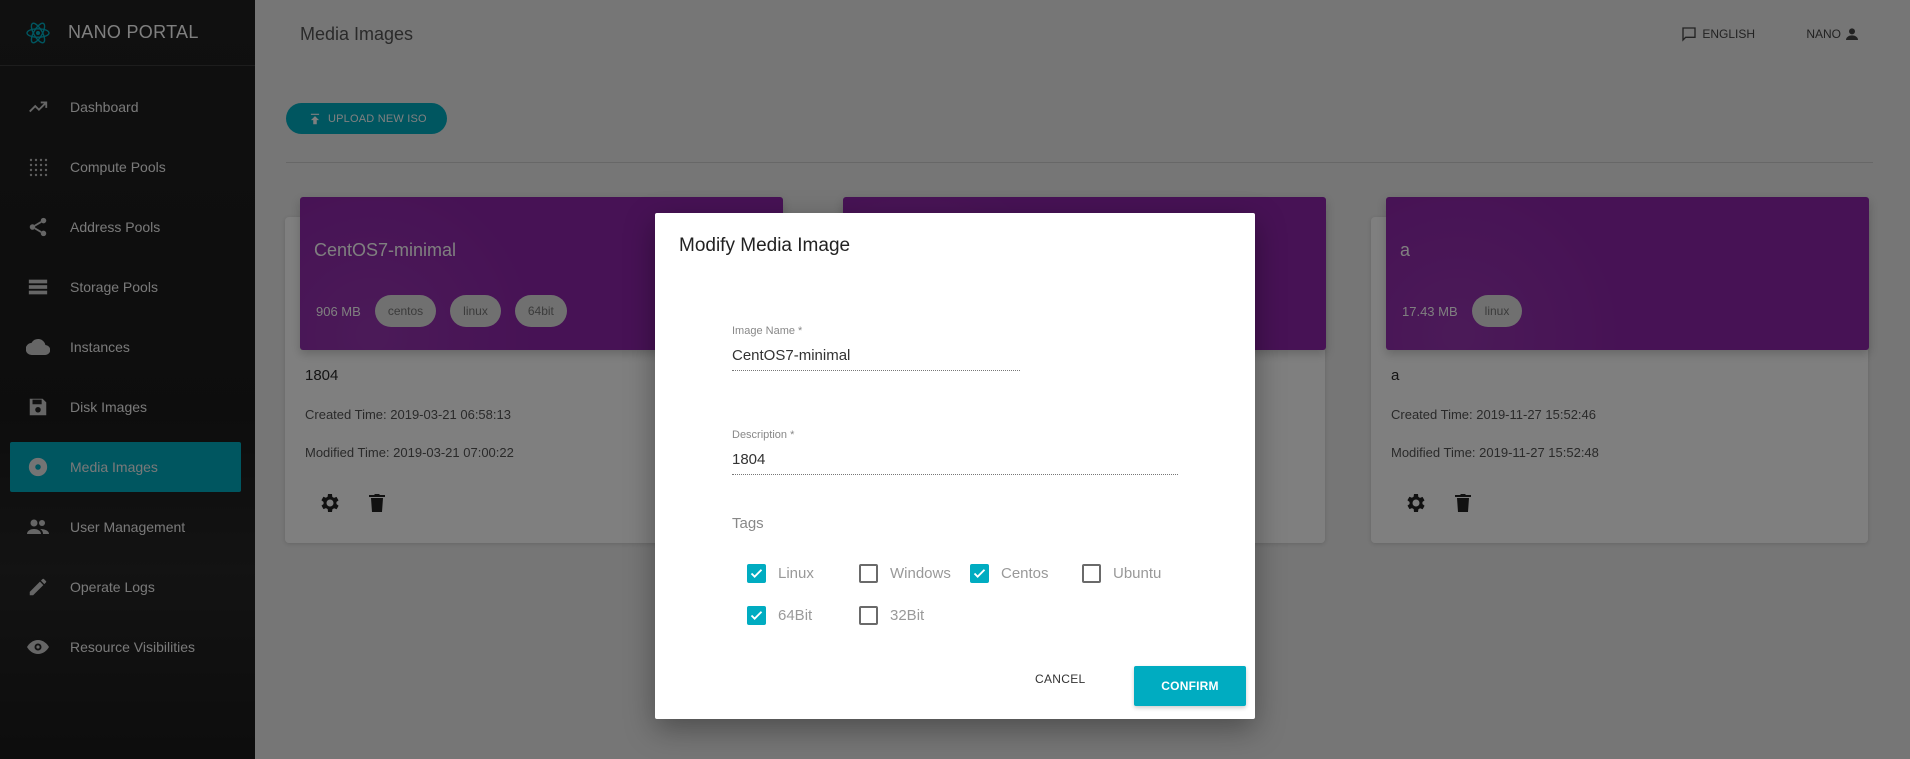 The width and height of the screenshot is (1910, 759). I want to click on checkbox-label: Windows, so click(920, 573).